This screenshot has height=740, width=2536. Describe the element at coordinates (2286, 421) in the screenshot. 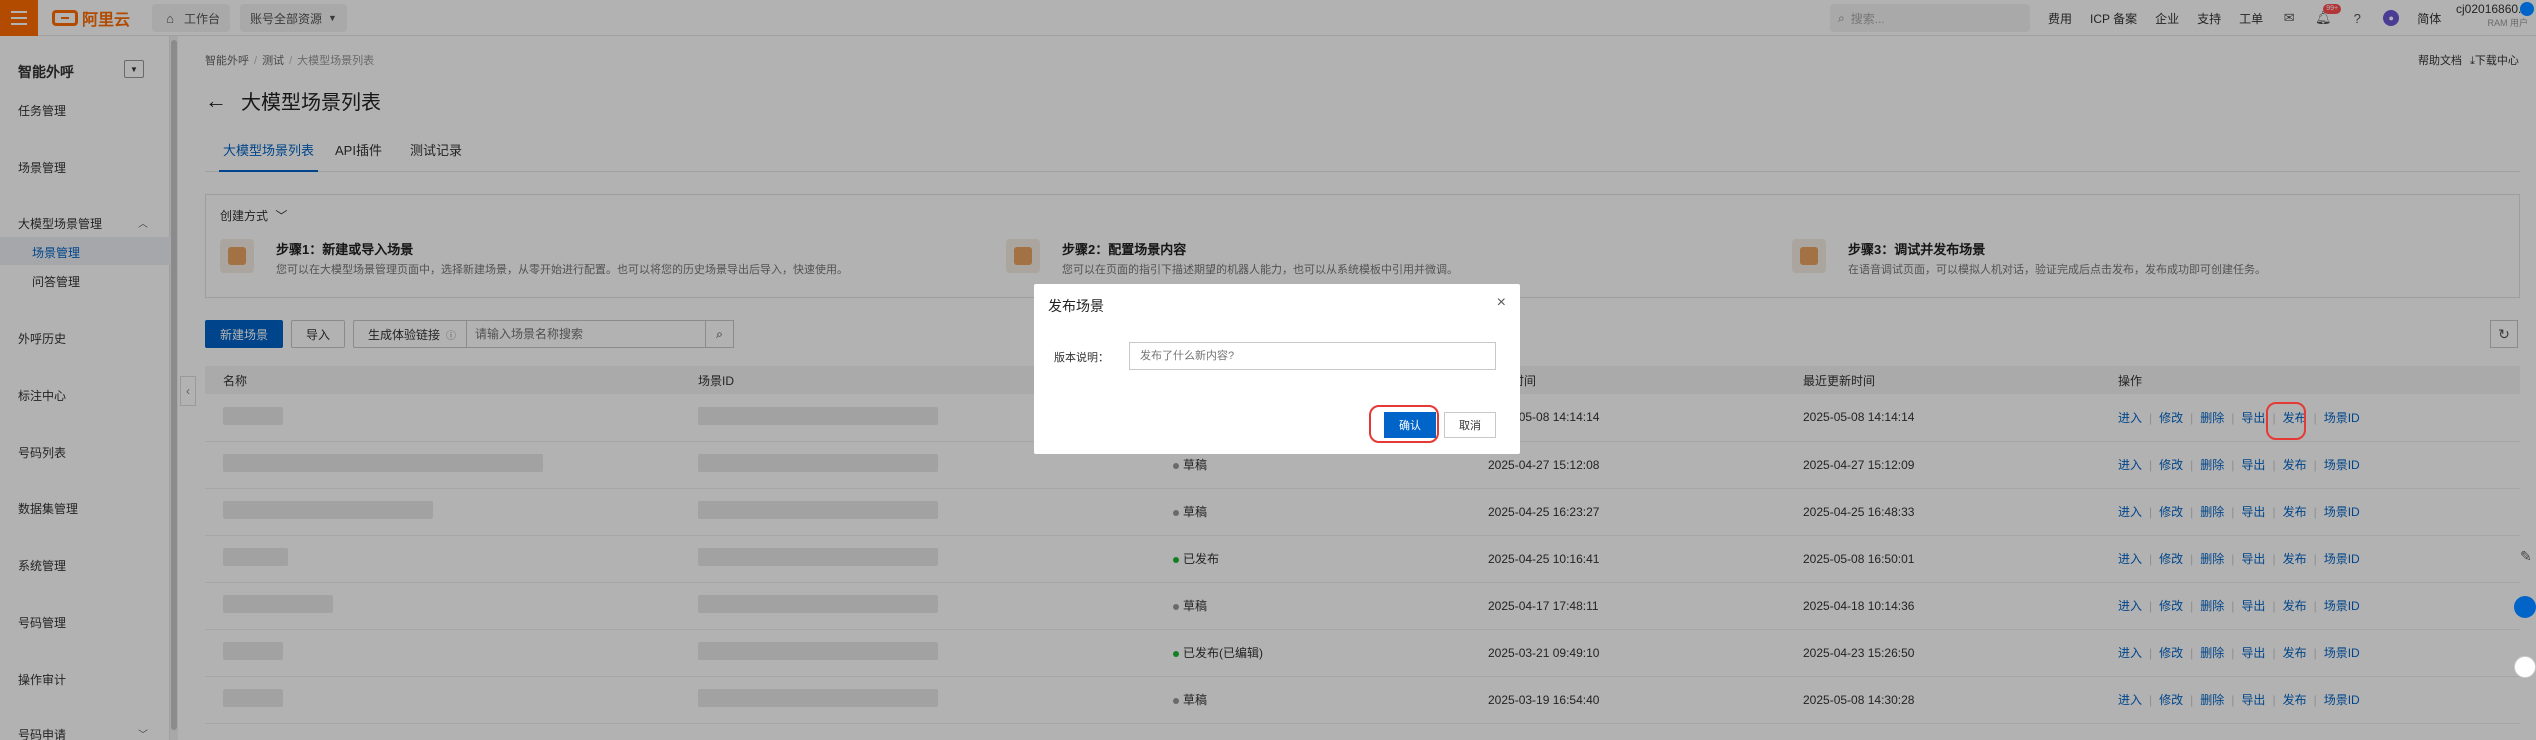

I see `highlight-ring` at that location.